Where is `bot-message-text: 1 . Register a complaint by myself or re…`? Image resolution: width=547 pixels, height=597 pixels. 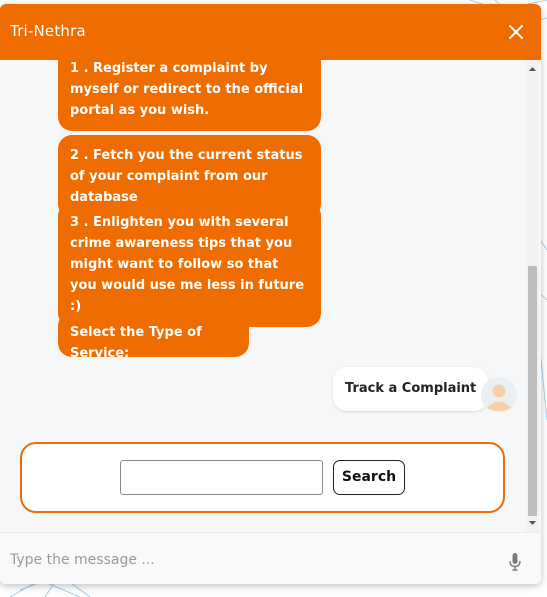 bot-message-text: 1 . Register a complaint by myself or re… is located at coordinates (187, 89).